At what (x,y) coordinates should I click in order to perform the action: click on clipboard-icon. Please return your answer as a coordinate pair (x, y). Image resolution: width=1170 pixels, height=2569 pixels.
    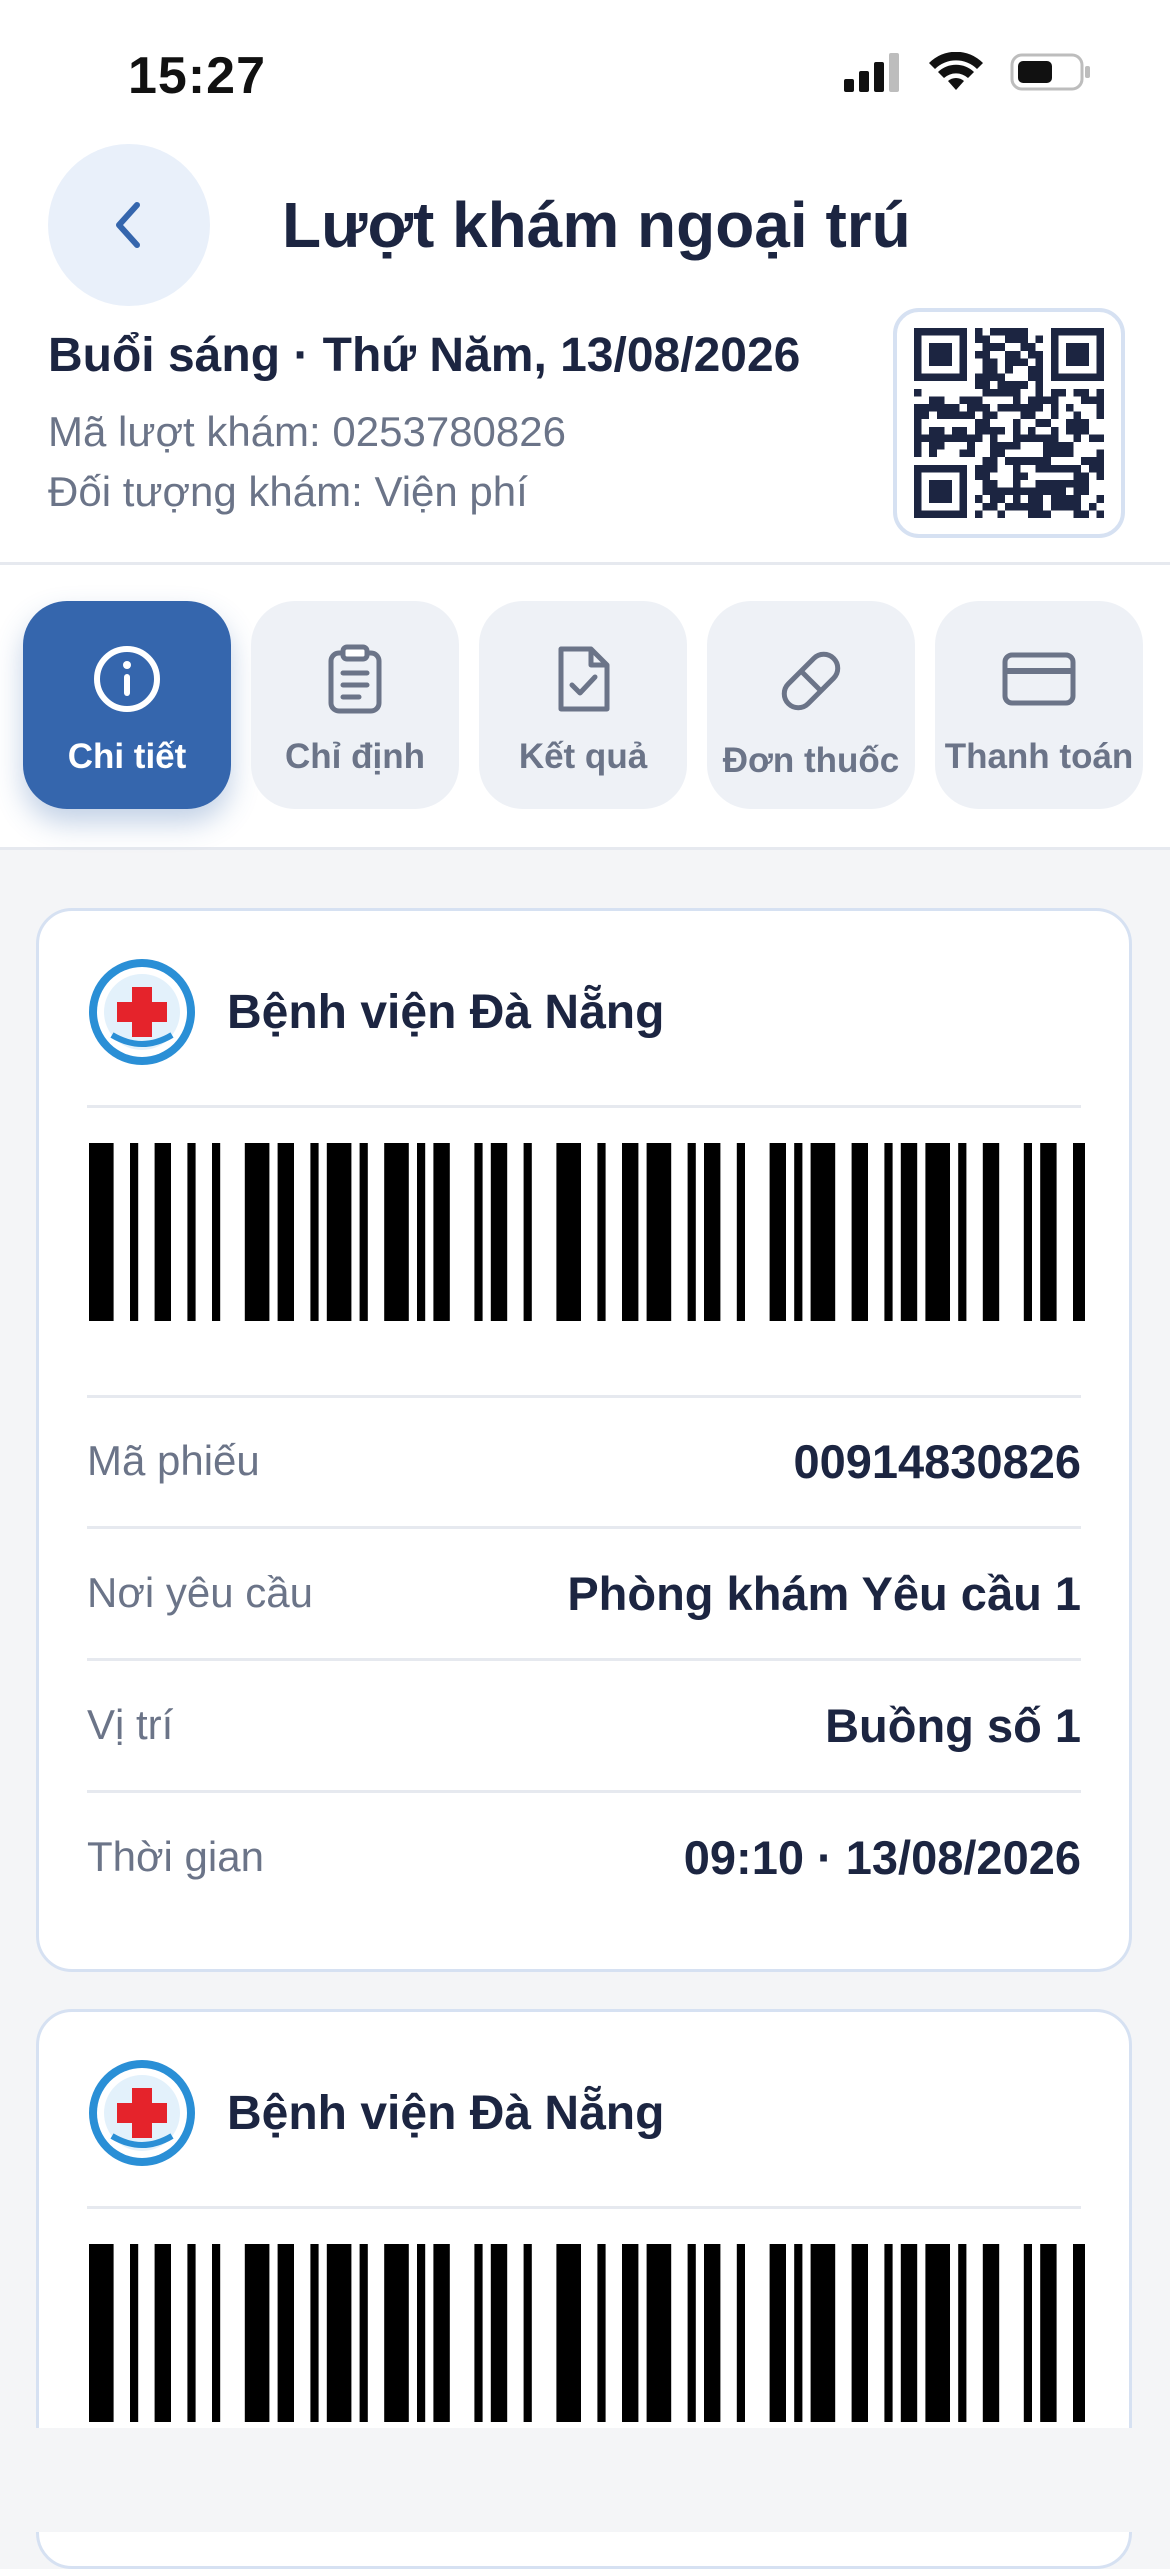
    Looking at the image, I should click on (355, 679).